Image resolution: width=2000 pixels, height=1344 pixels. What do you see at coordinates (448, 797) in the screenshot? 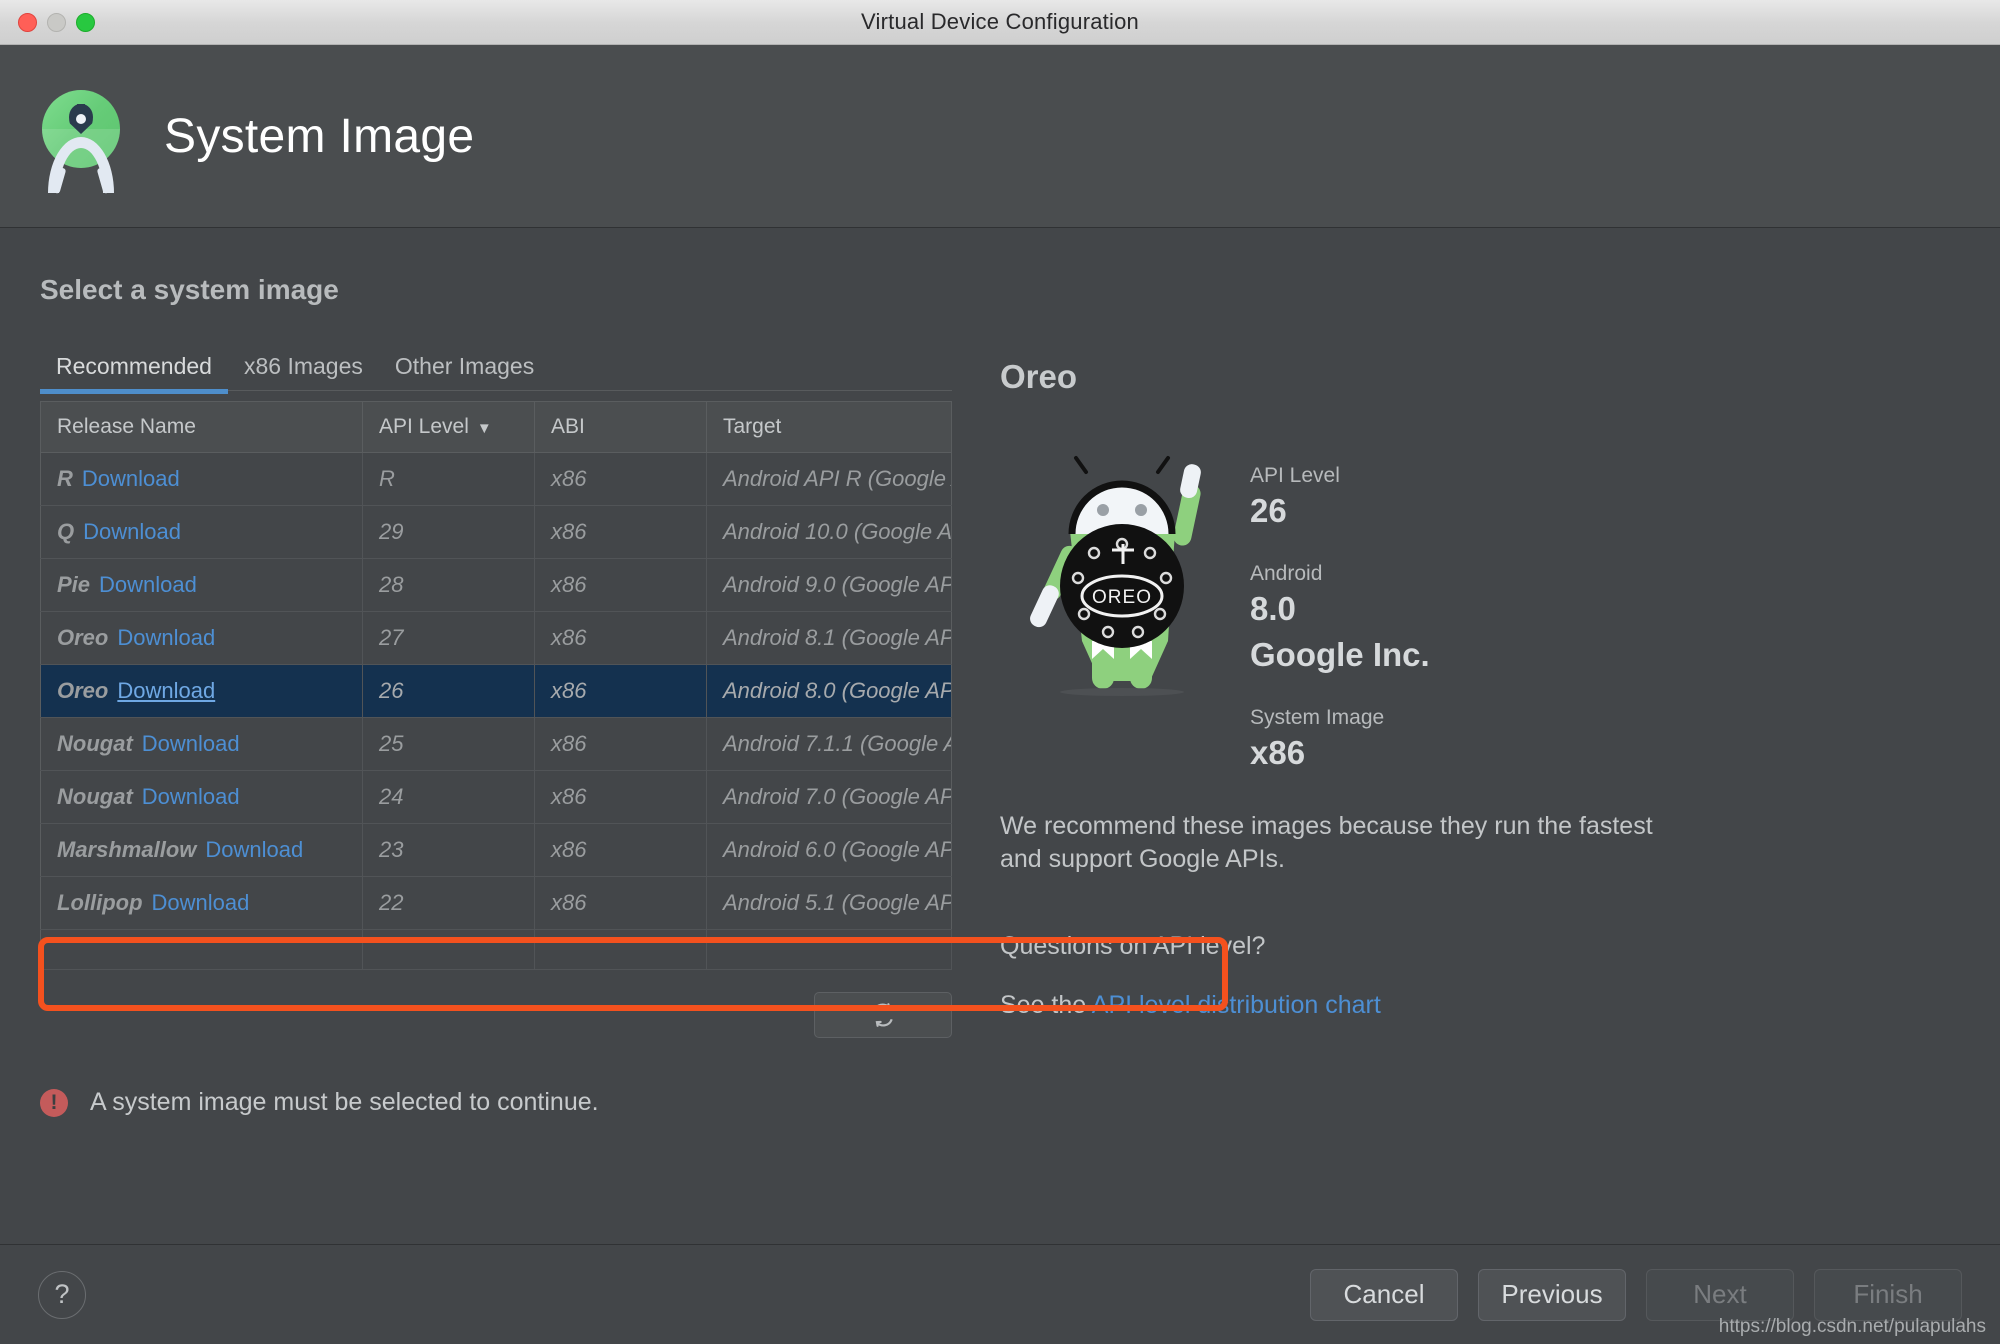
I see `cell-api-level: 24` at bounding box center [448, 797].